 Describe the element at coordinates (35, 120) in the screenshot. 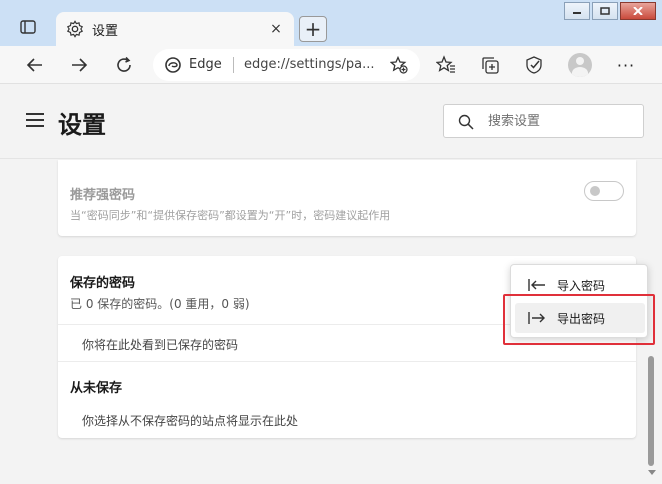

I see `hamburger-menu-icon` at that location.